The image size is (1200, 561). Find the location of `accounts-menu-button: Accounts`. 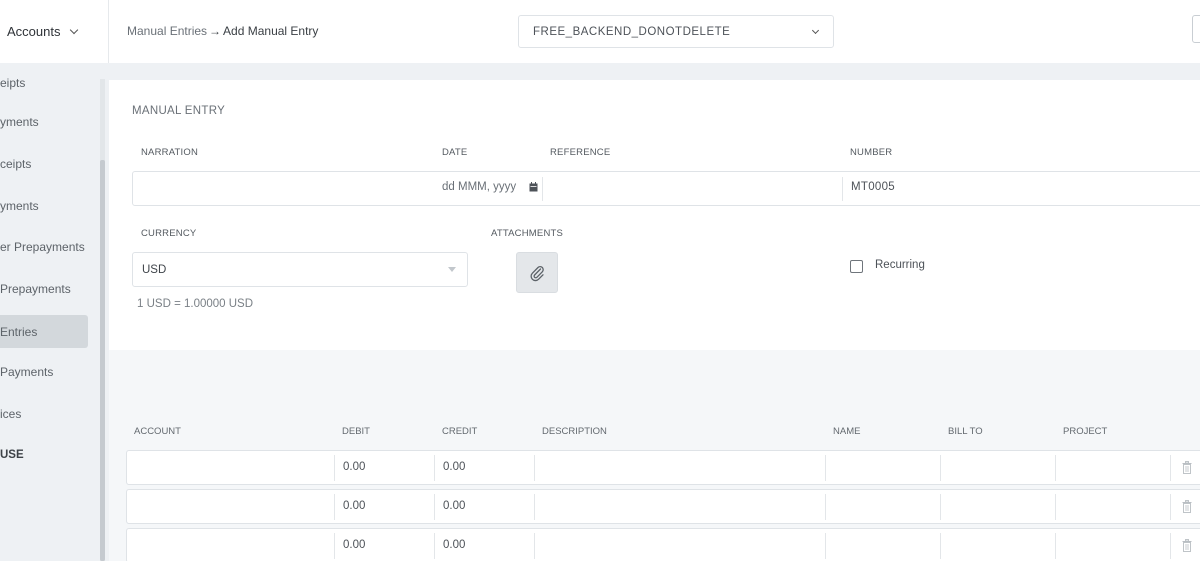

accounts-menu-button: Accounts is located at coordinates (54, 31).